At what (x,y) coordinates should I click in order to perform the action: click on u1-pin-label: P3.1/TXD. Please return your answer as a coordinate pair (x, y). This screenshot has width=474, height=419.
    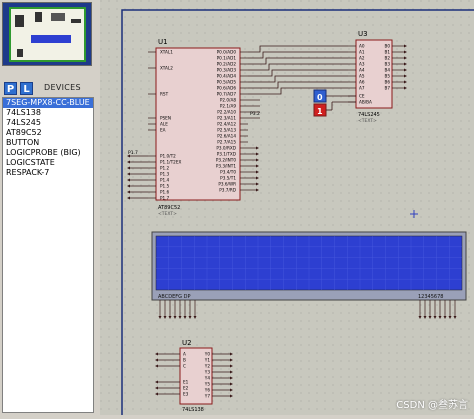
    Looking at the image, I should click on (226, 154).